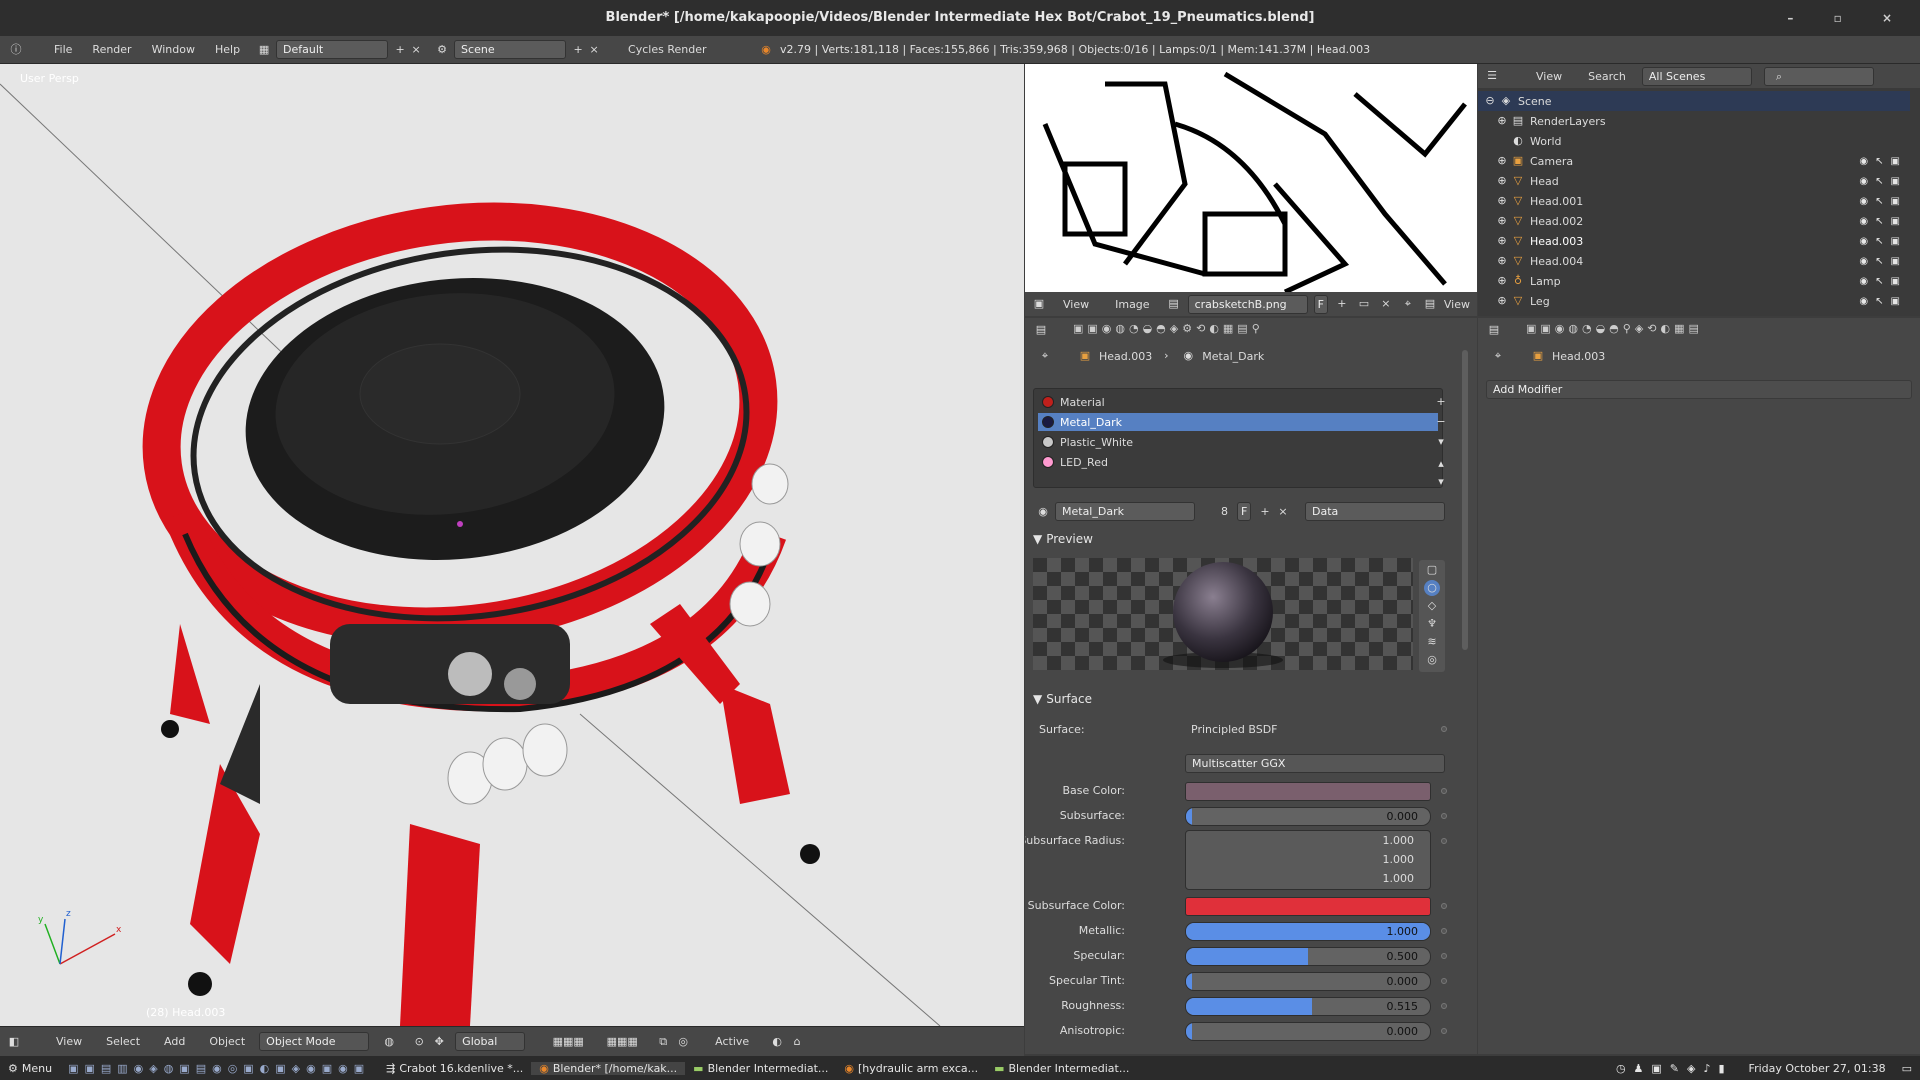 This screenshot has width=1920, height=1080. What do you see at coordinates (1174, 304) in the screenshot?
I see `image-browse-icon: ▤` at bounding box center [1174, 304].